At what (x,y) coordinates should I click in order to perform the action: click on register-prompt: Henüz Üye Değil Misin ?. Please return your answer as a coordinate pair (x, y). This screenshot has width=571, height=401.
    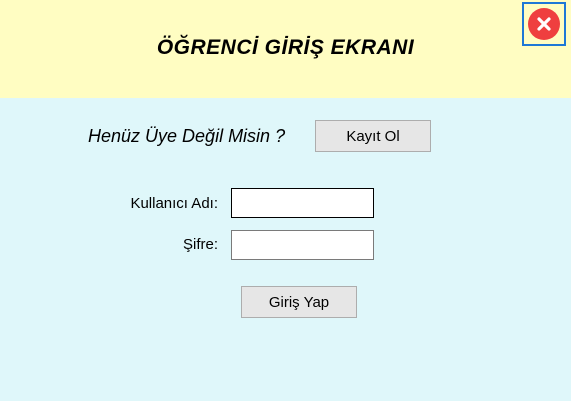
    Looking at the image, I should click on (187, 136).